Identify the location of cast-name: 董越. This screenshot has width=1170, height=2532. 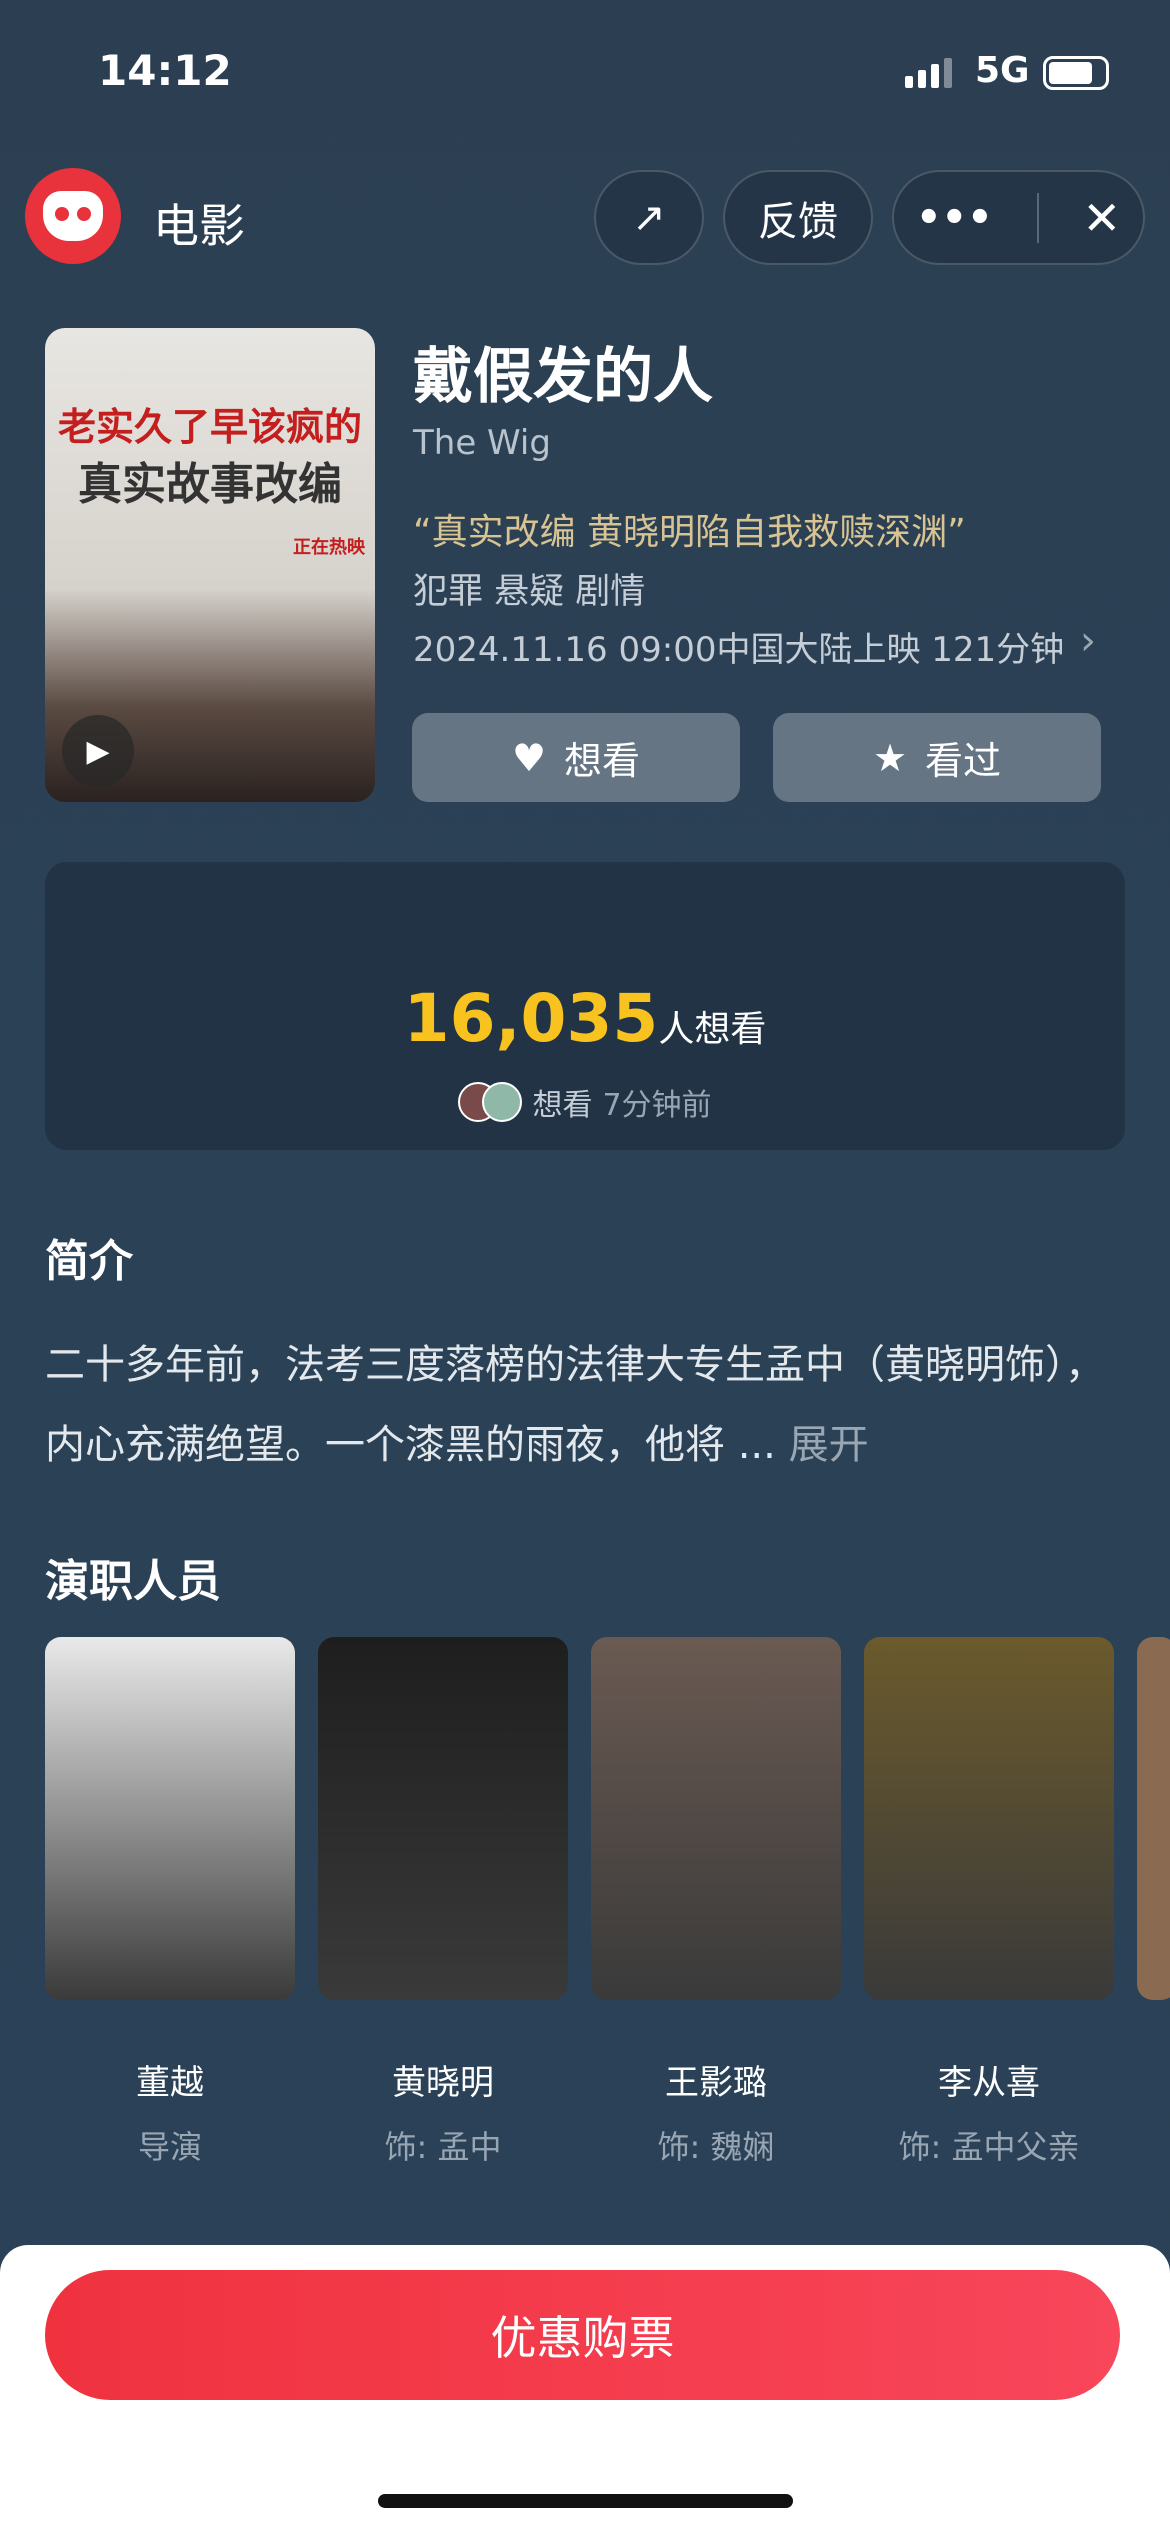
(170, 2083).